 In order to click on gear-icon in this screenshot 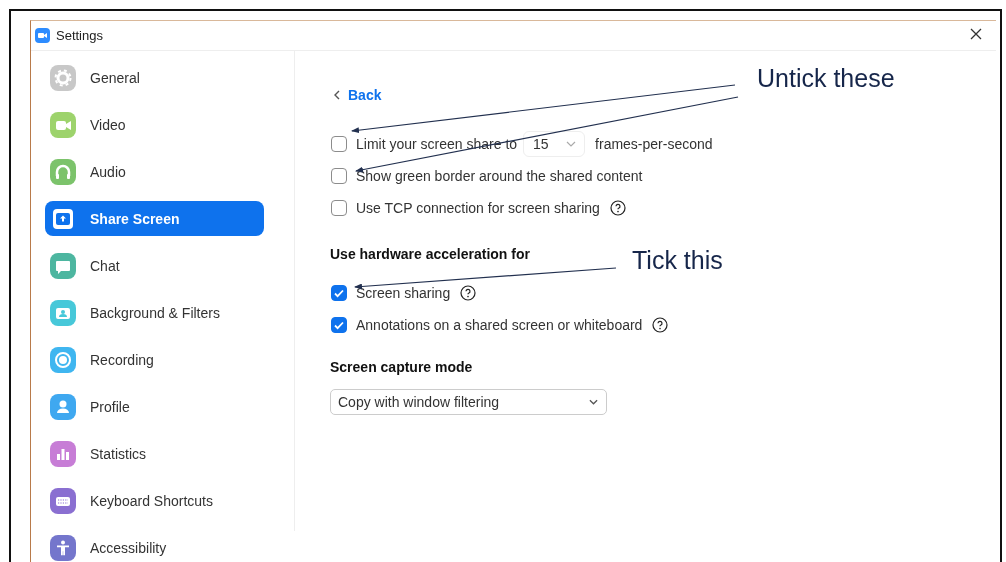, I will do `click(63, 77)`.